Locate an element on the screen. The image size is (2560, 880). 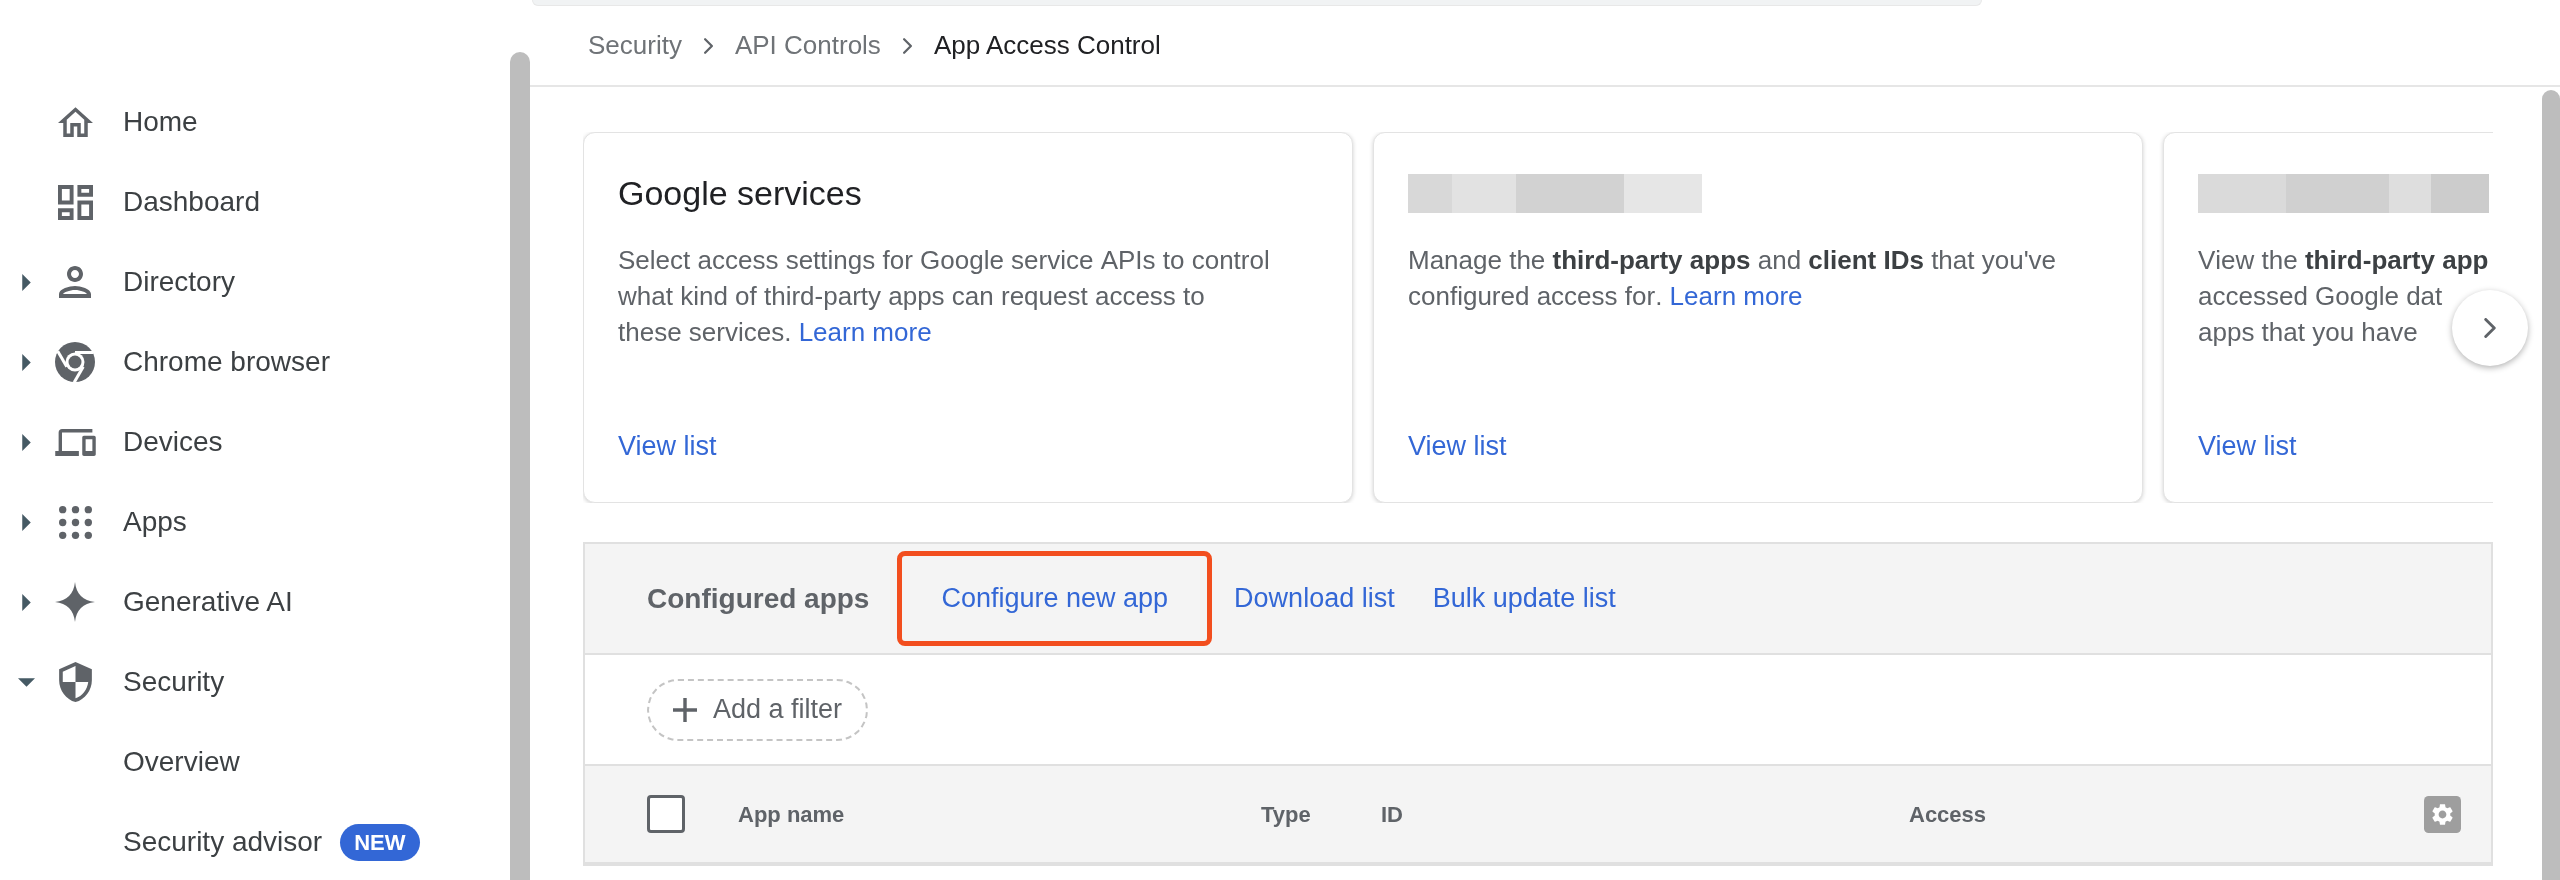
breadcrumb-link: API Controls is located at coordinates (807, 45).